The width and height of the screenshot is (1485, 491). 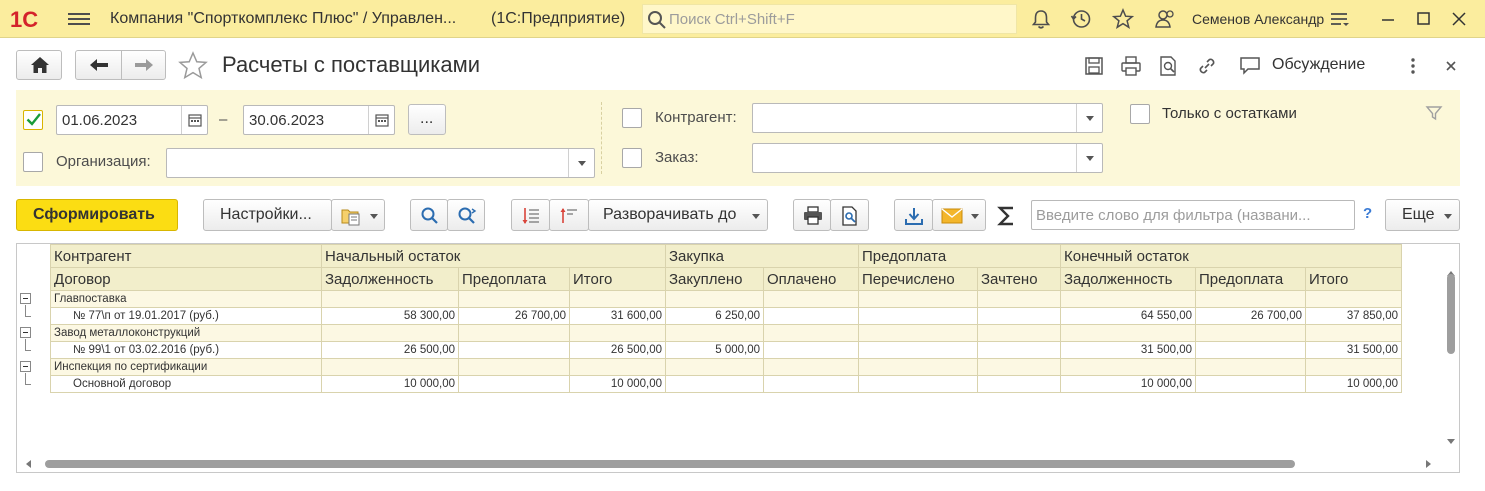 What do you see at coordinates (186, 384) in the screenshot?
I see `contract-name-cell: Основной договор` at bounding box center [186, 384].